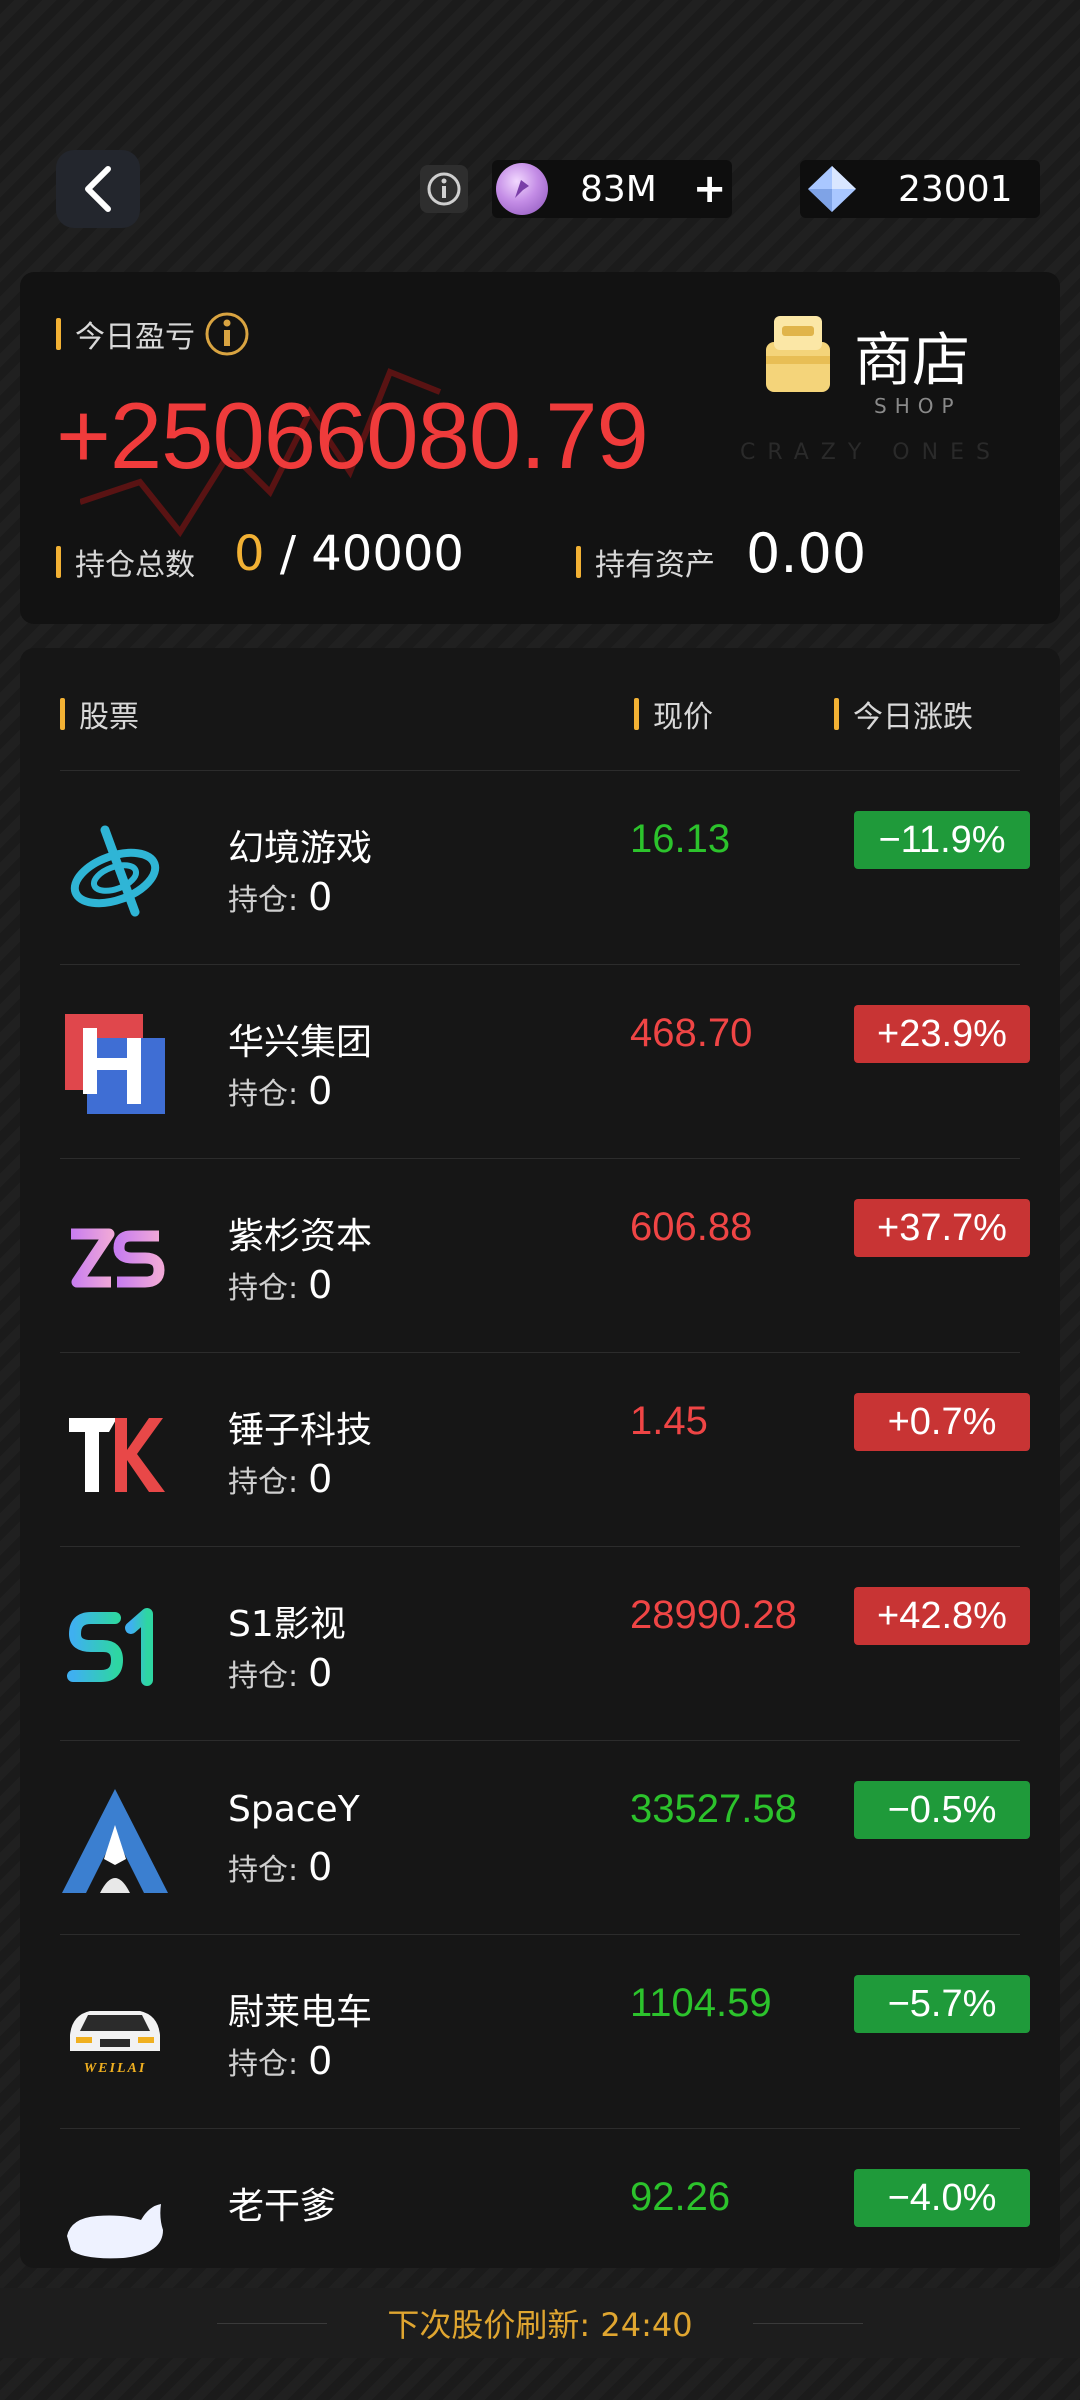 The width and height of the screenshot is (1080, 2400). Describe the element at coordinates (798, 354) in the screenshot. I see `shop-icon` at that location.